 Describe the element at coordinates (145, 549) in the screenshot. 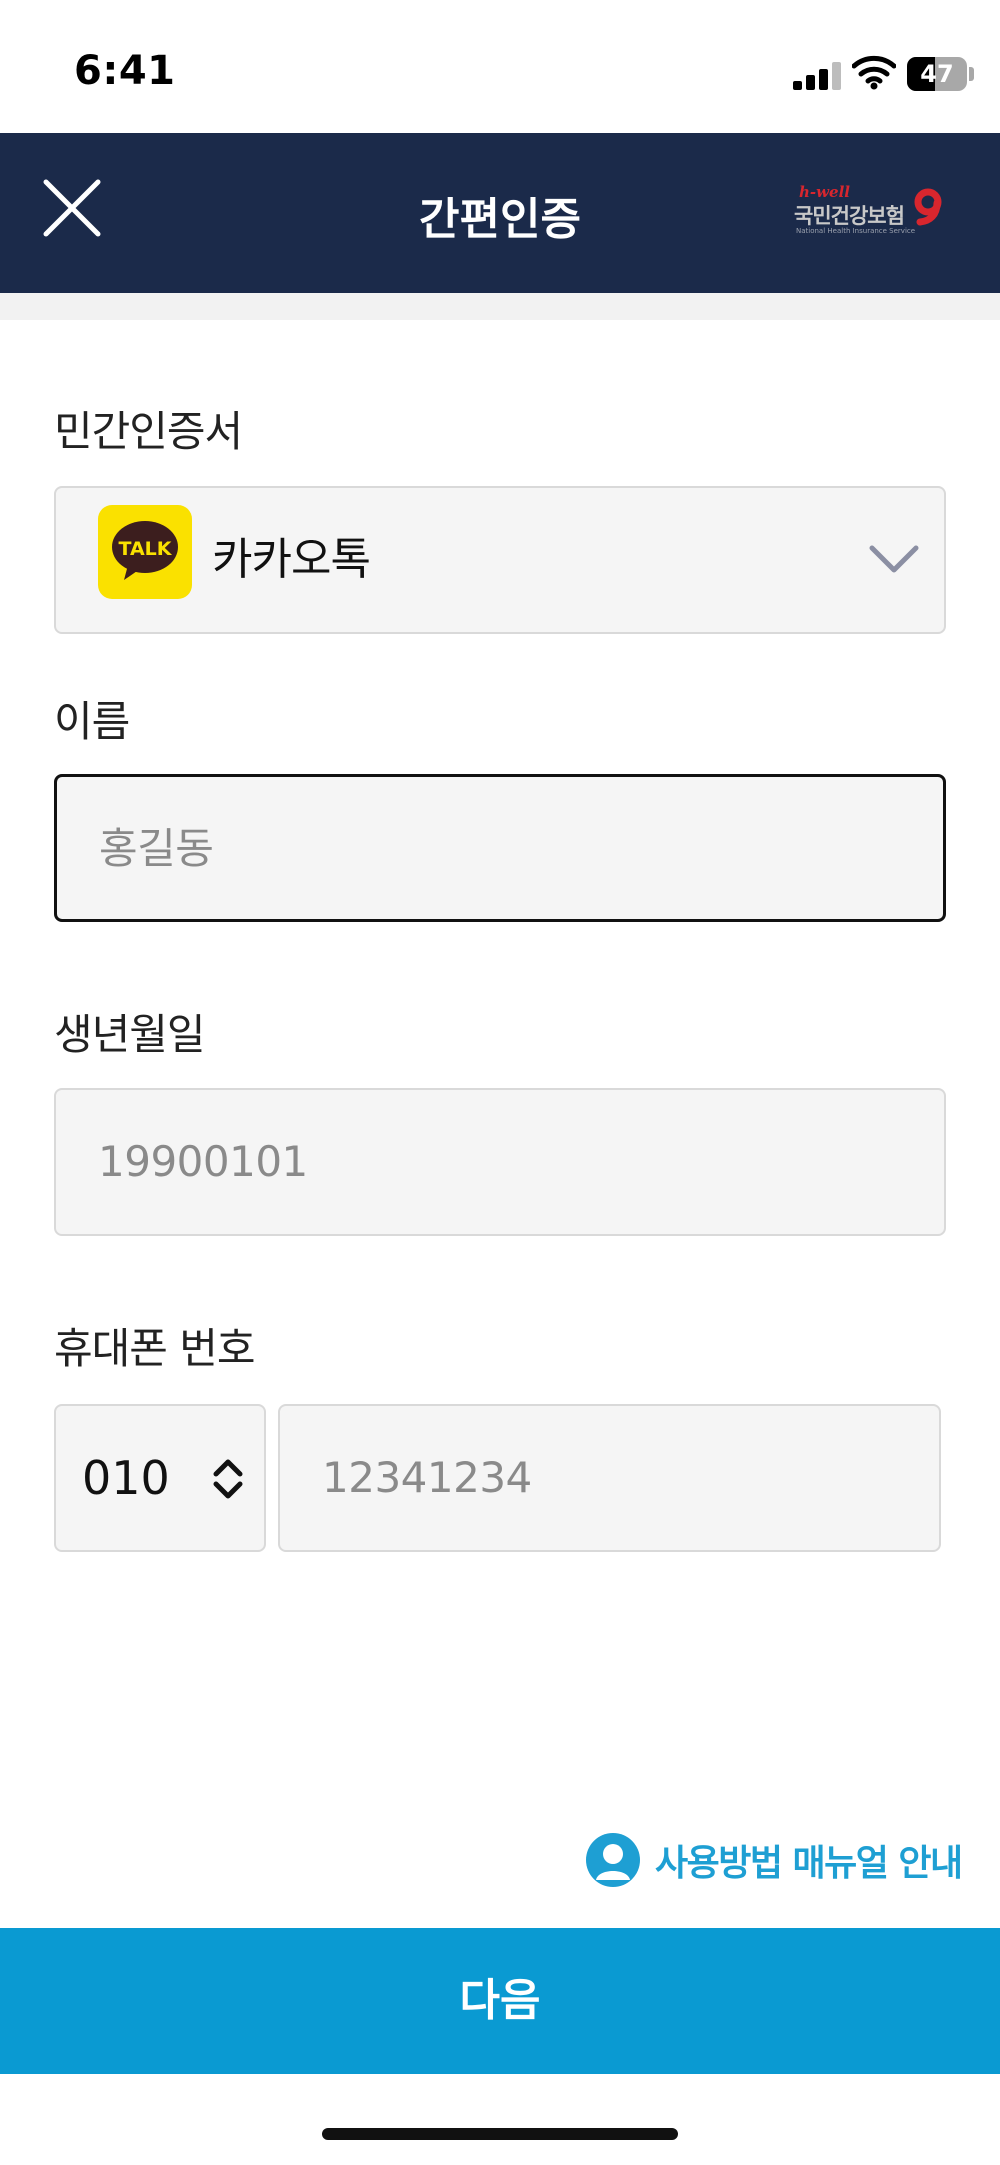

I see `kakao-icon-text: TALK` at that location.